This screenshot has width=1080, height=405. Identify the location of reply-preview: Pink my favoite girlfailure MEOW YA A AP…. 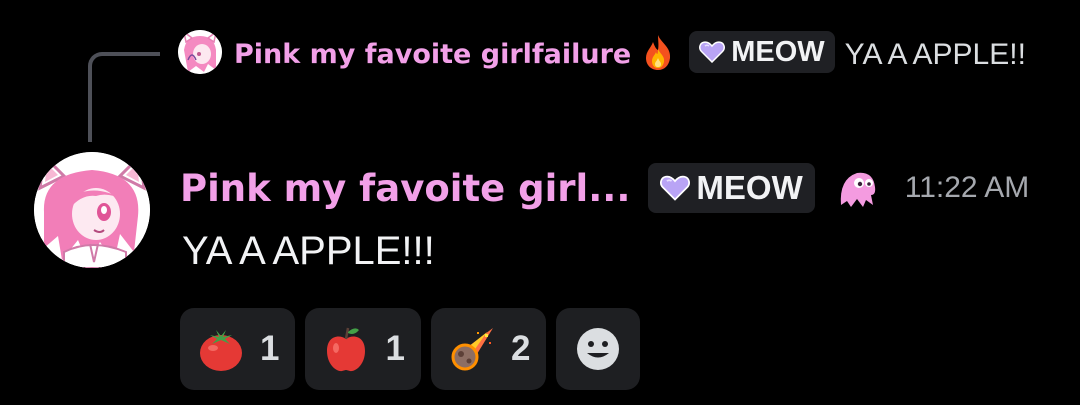
(618, 54).